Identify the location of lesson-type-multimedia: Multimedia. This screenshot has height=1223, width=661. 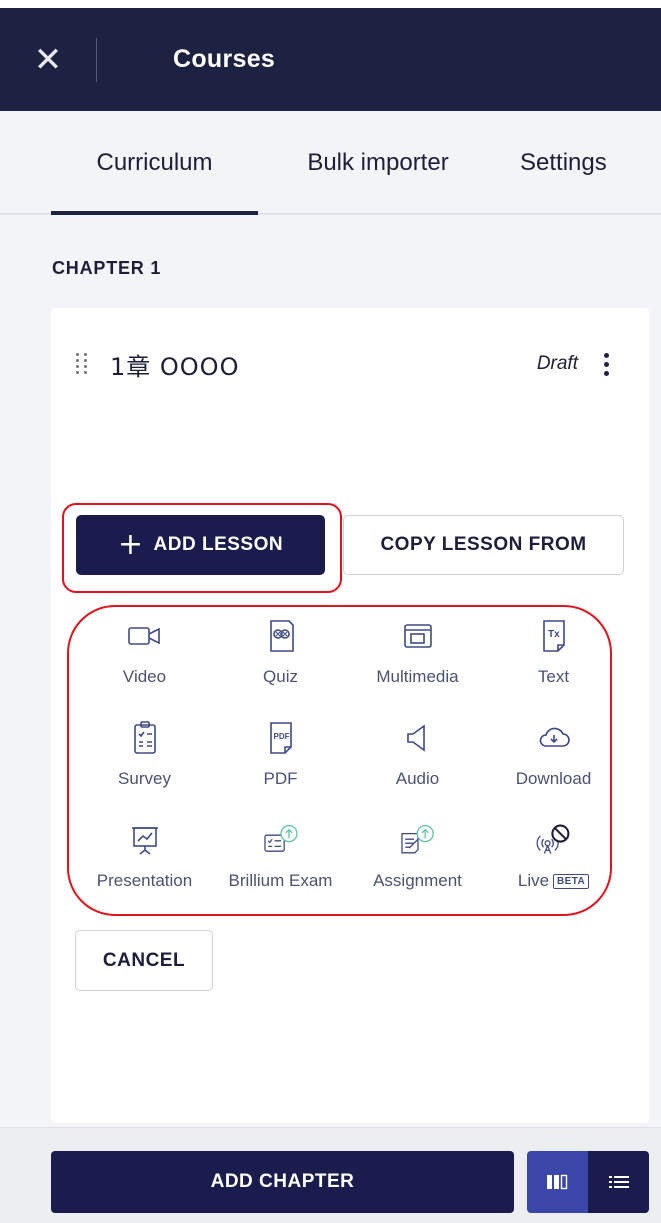
(417, 657).